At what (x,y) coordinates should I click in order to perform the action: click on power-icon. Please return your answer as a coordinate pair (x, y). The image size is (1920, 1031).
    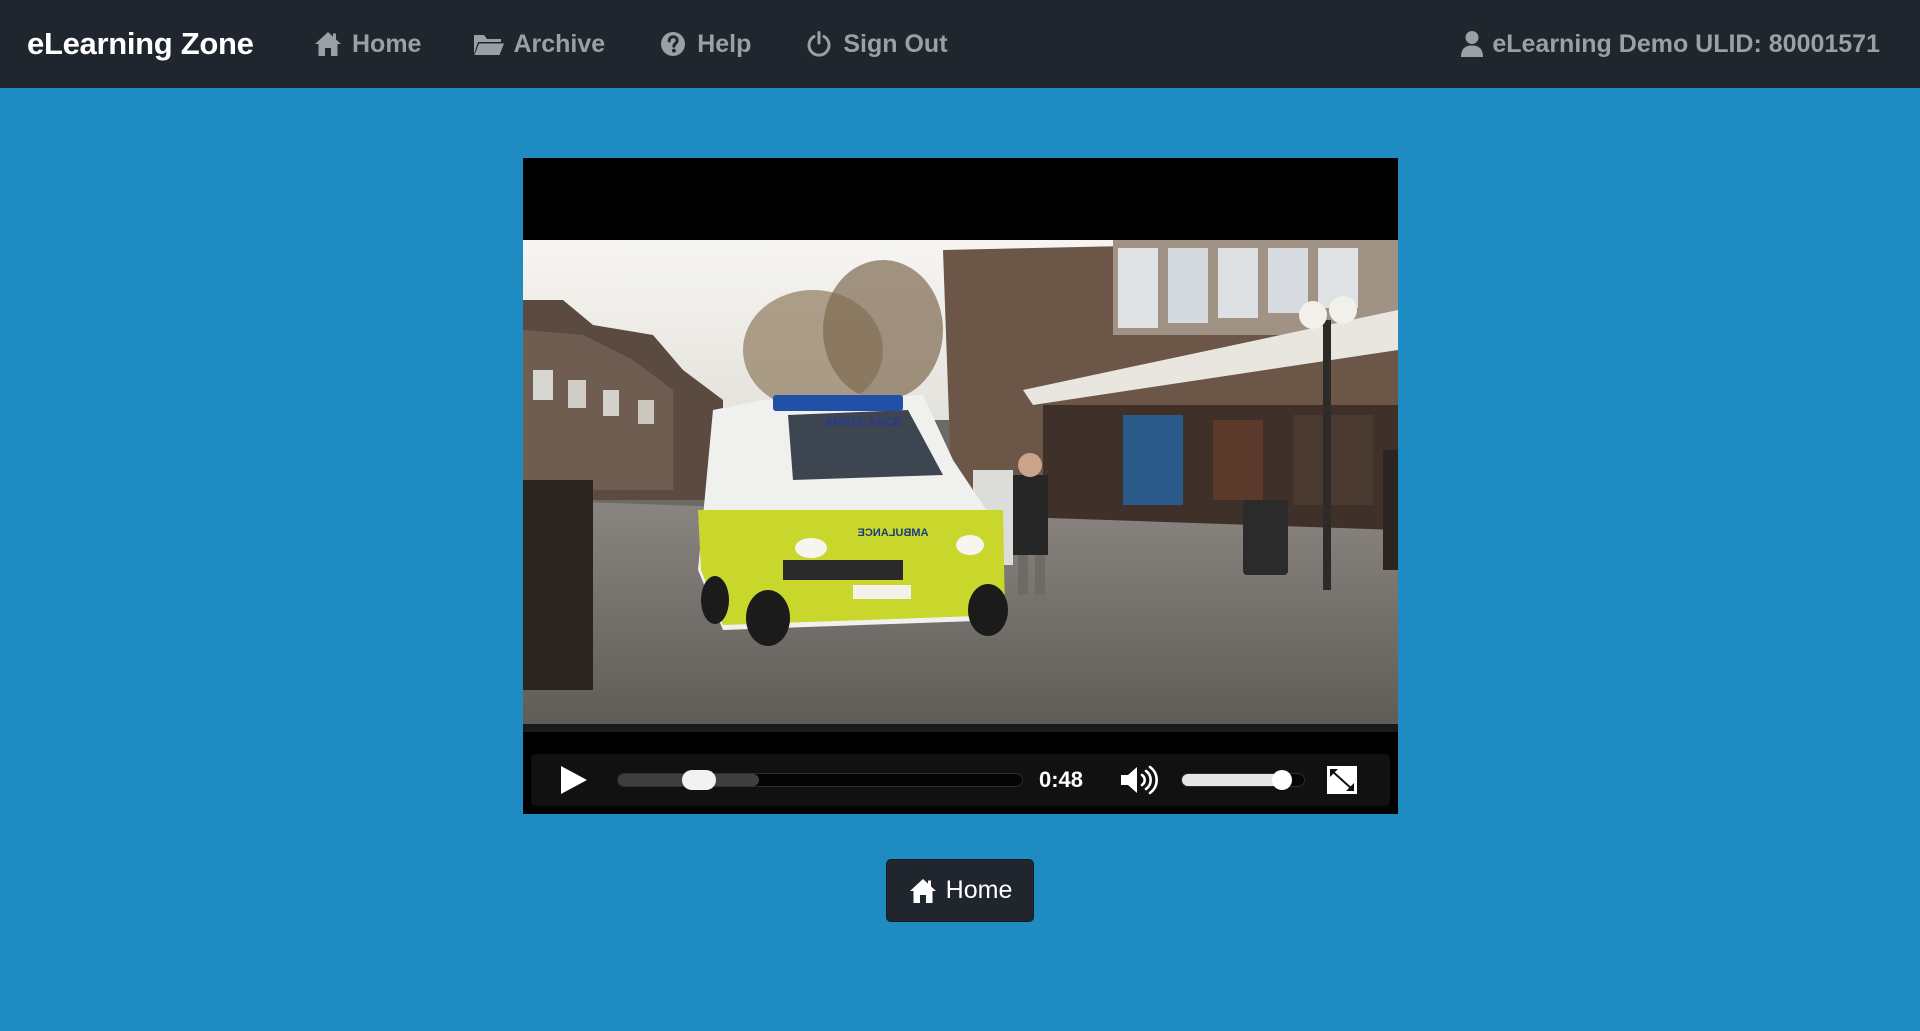
    Looking at the image, I should click on (819, 44).